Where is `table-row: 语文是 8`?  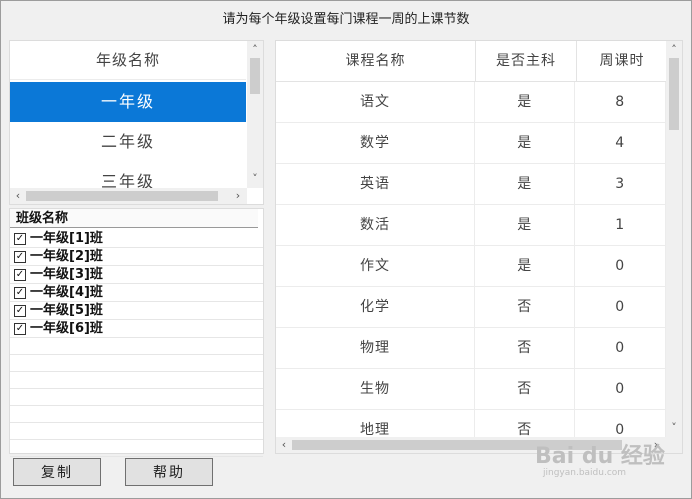
table-row: 语文是 8 is located at coordinates (471, 102).